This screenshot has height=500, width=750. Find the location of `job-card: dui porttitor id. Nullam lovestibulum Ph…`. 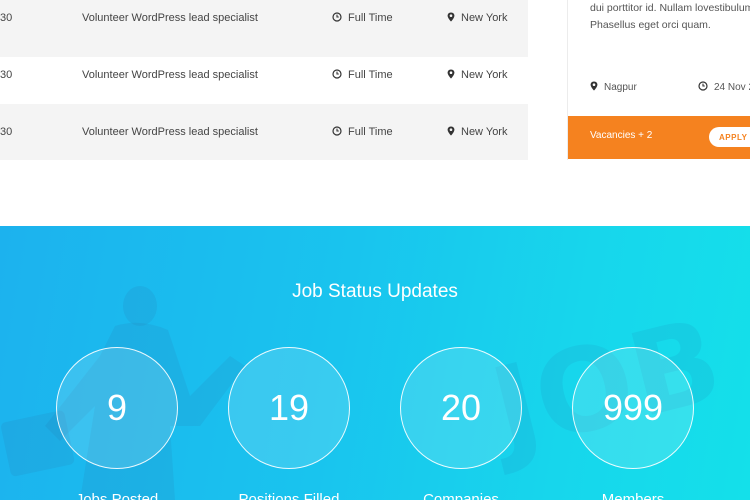

job-card: dui porttitor id. Nullam lovestibulum Ph… is located at coordinates (658, 80).